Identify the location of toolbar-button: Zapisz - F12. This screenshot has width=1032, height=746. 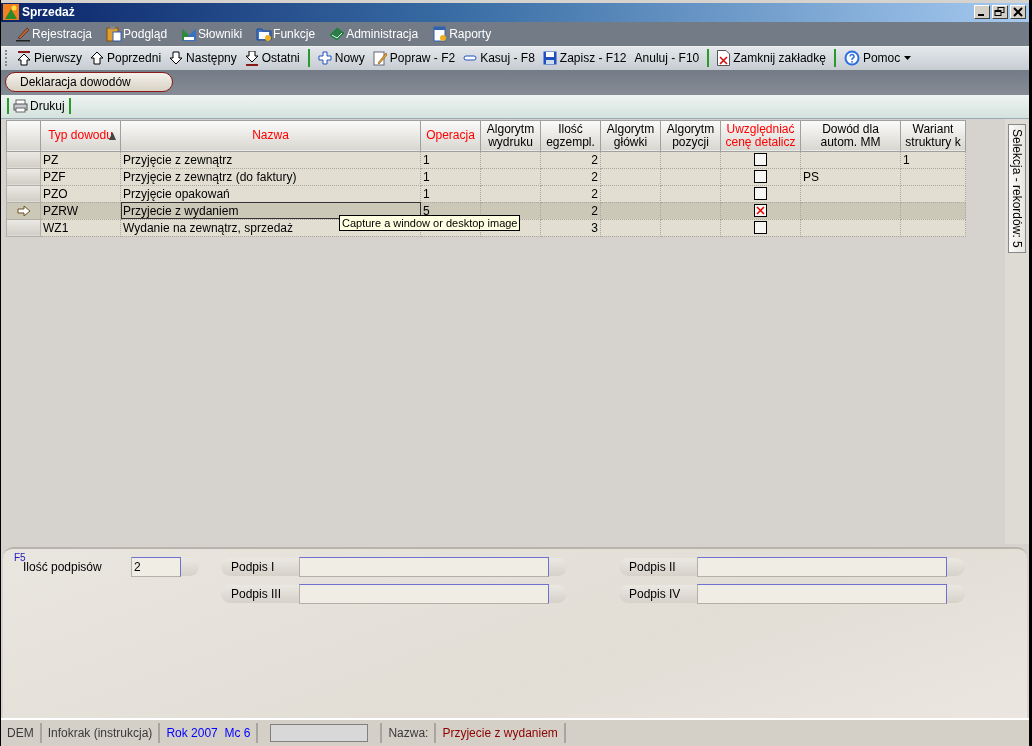
(584, 58).